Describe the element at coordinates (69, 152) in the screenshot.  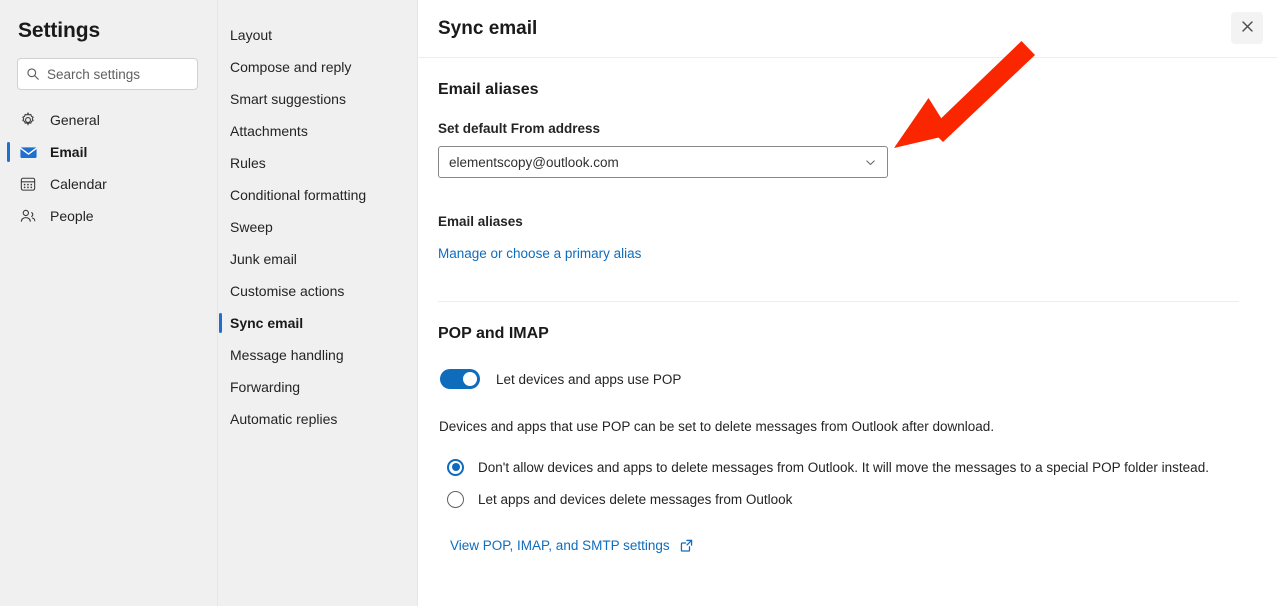
I see `sidebar-item-label: Email` at that location.